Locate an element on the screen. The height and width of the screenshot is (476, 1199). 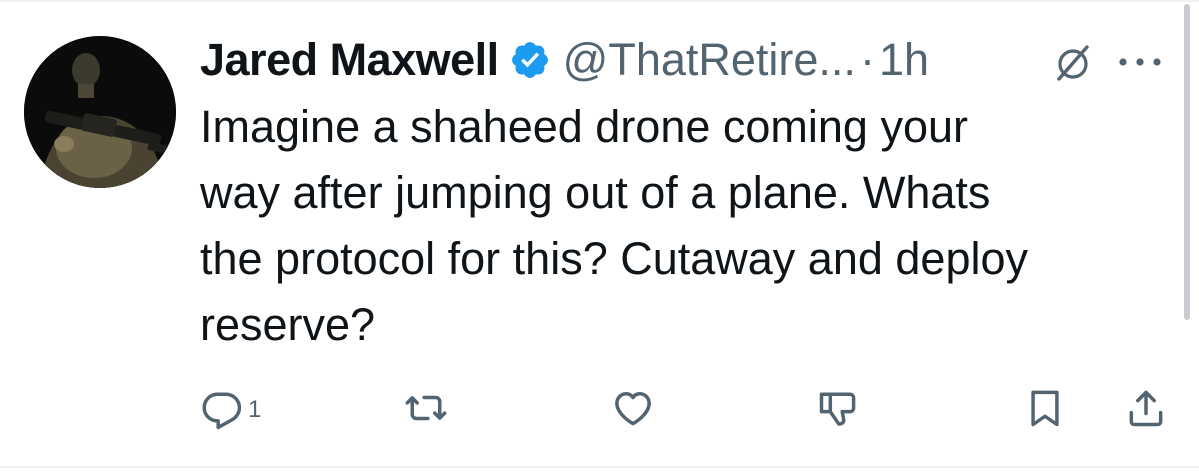
bottom-divider is located at coordinates (599, 467).